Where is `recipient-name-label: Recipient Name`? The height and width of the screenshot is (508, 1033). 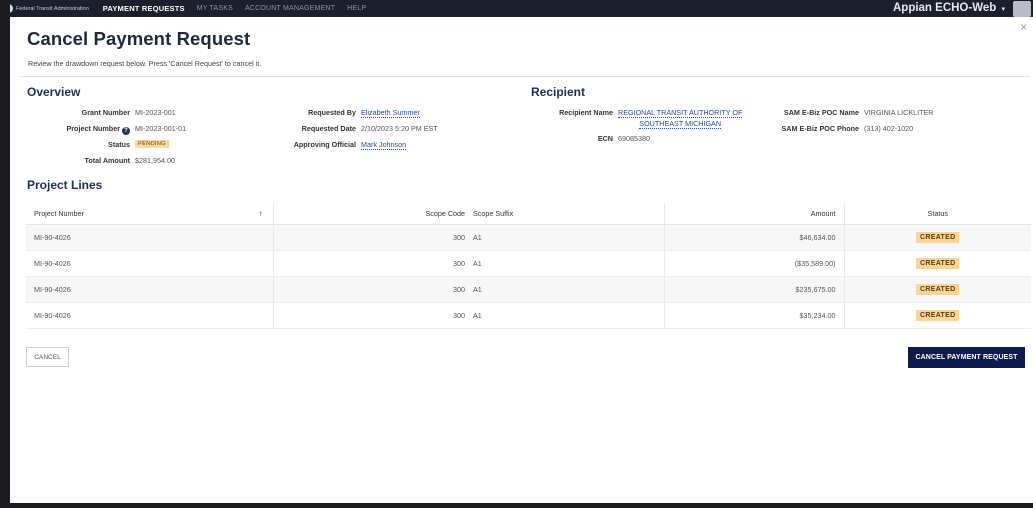
recipient-name-label: Recipient Name is located at coordinates (586, 112).